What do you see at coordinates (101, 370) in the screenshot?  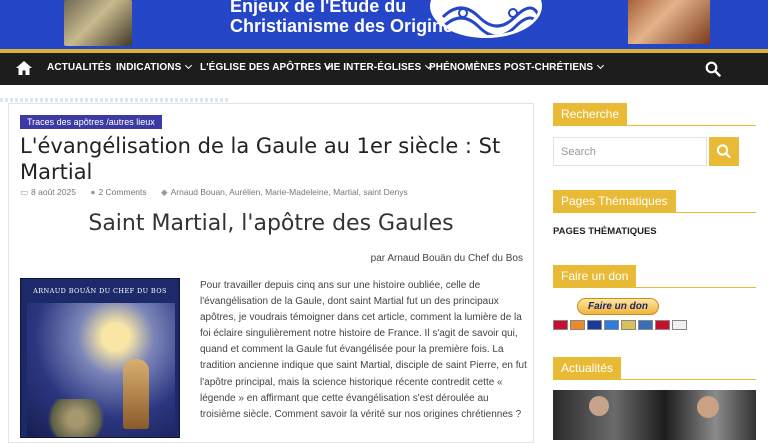 I see `book-cover-illustration` at bounding box center [101, 370].